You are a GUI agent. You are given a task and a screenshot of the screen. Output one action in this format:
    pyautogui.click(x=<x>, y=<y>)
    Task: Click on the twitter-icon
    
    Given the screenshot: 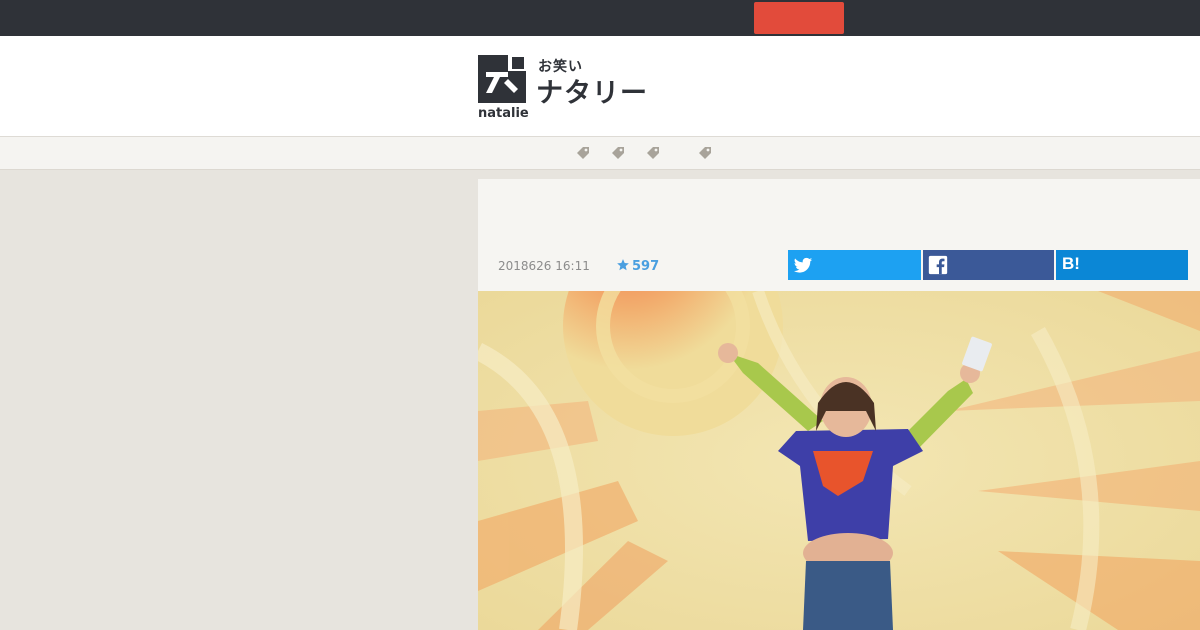 What is the action you would take?
    pyautogui.click(x=803, y=265)
    